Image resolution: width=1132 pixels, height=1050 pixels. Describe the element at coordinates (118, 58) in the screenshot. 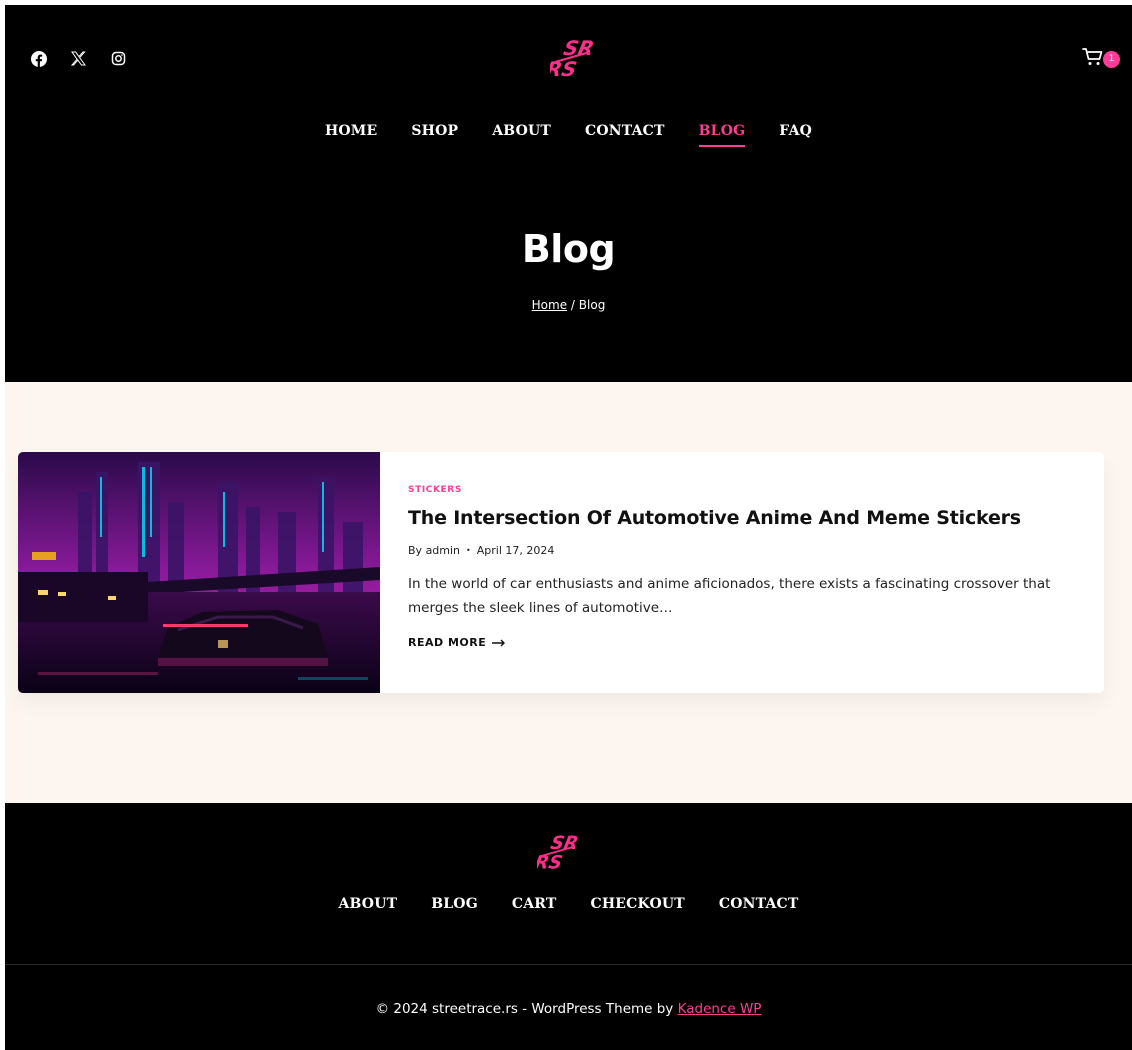

I see `instagram-icon` at that location.